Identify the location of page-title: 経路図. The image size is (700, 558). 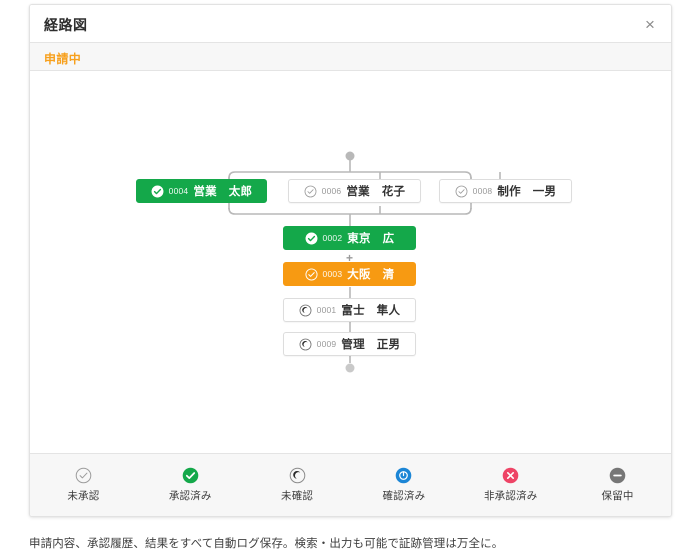
(66, 25).